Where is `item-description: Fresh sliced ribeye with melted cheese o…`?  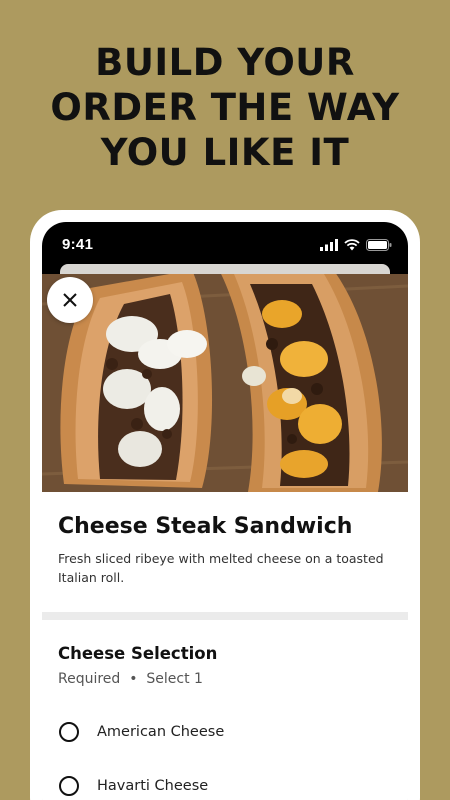
item-description: Fresh sliced ribeye with melted cheese o… is located at coordinates (221, 568).